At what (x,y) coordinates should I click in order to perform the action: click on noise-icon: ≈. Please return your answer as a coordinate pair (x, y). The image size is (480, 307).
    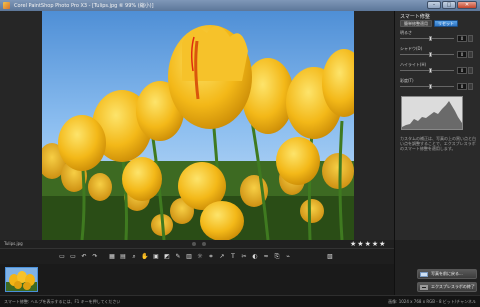
    Looking at the image, I should click on (266, 257).